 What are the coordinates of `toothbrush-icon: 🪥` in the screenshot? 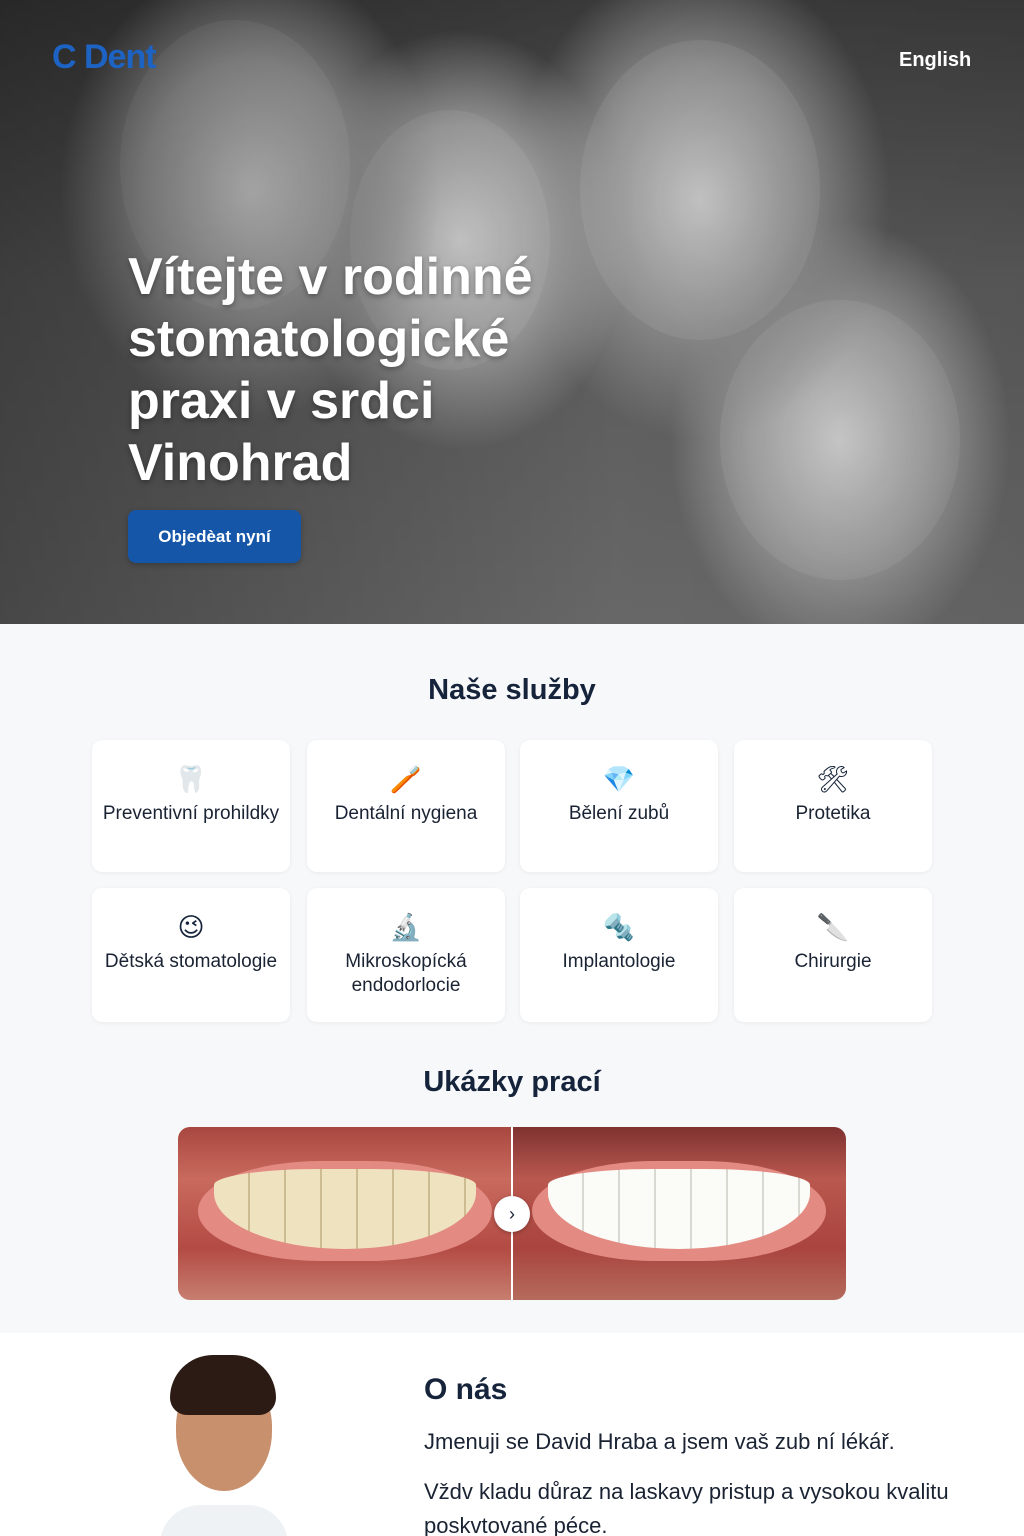 It's located at (406, 778).